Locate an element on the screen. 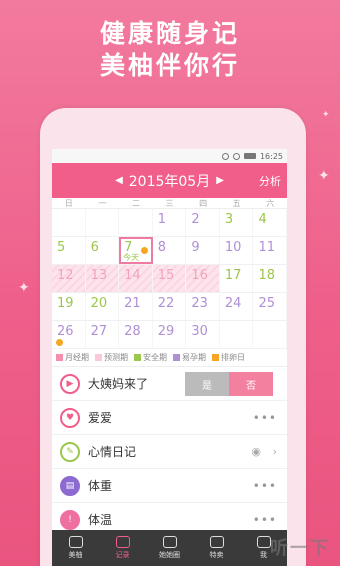 This screenshot has width=340, height=566. calendar-day: 10 is located at coordinates (237, 250).